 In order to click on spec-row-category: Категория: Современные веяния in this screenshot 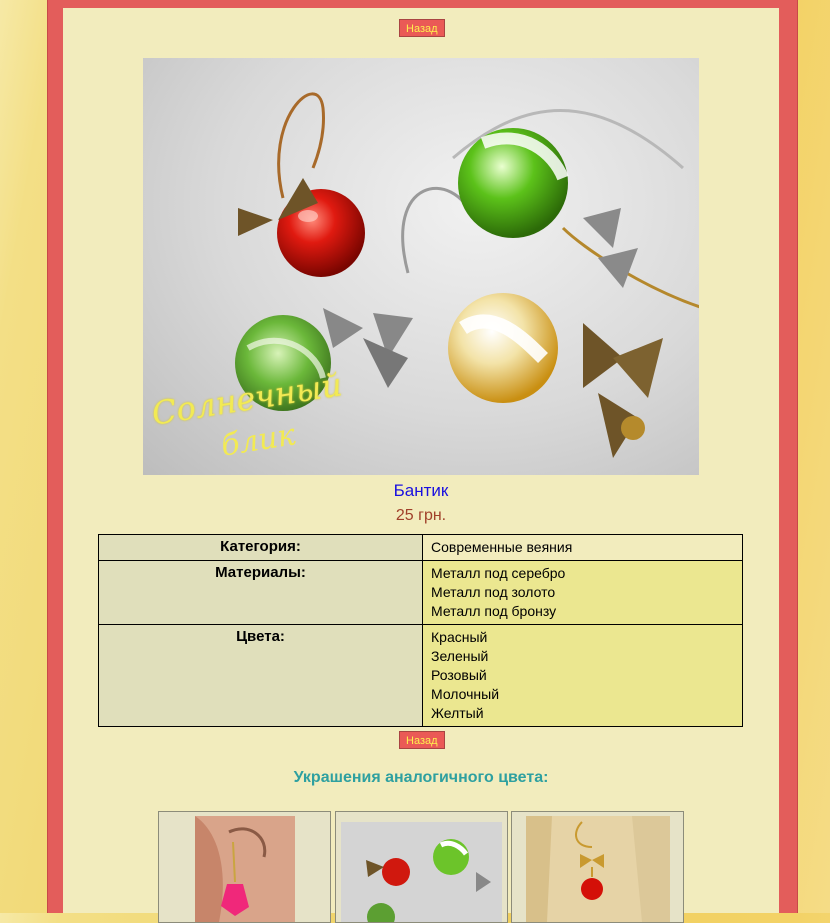, I will do `click(420, 547)`.